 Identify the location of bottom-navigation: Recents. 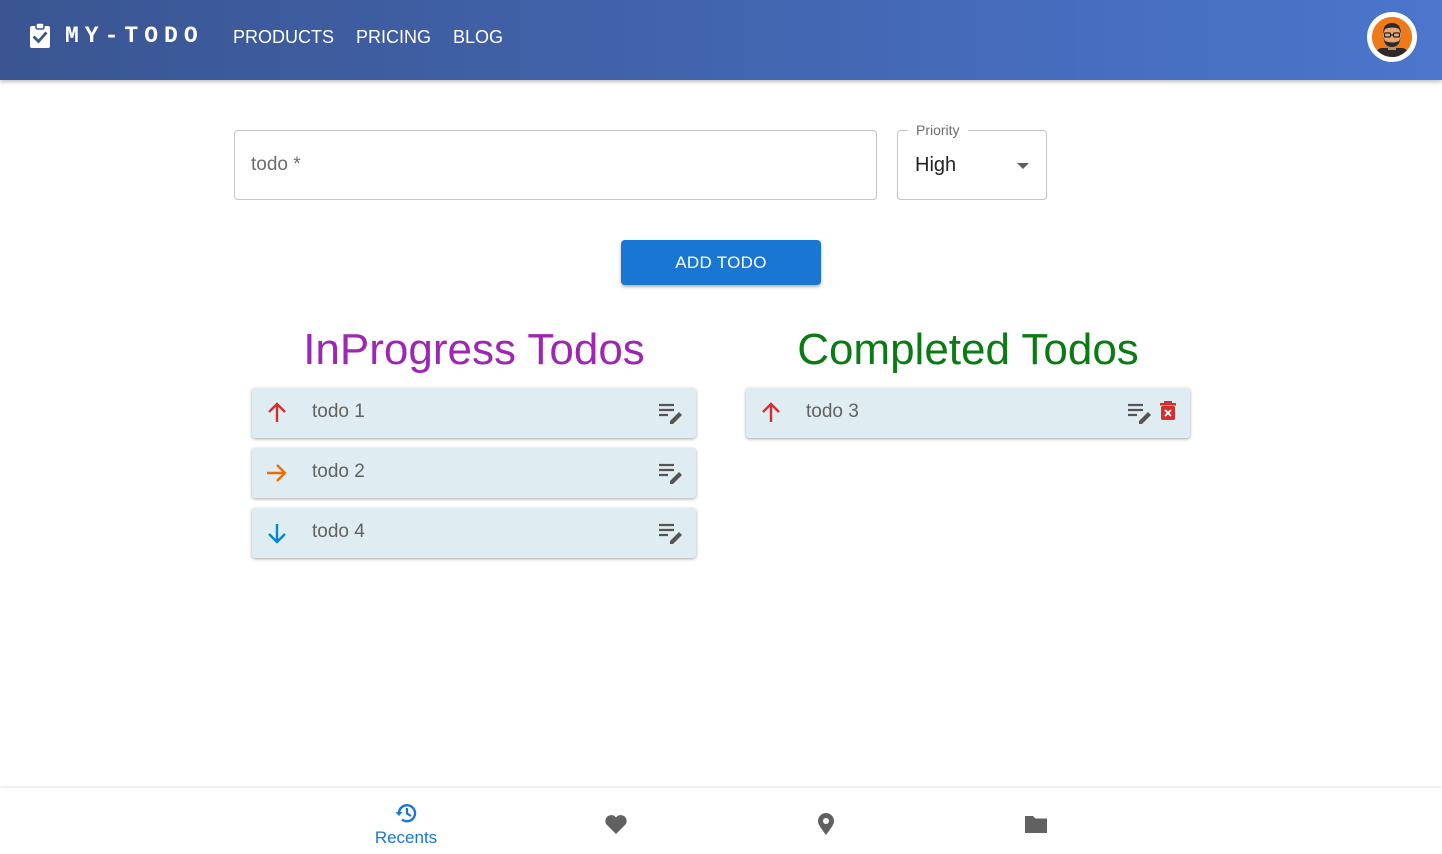
(721, 821).